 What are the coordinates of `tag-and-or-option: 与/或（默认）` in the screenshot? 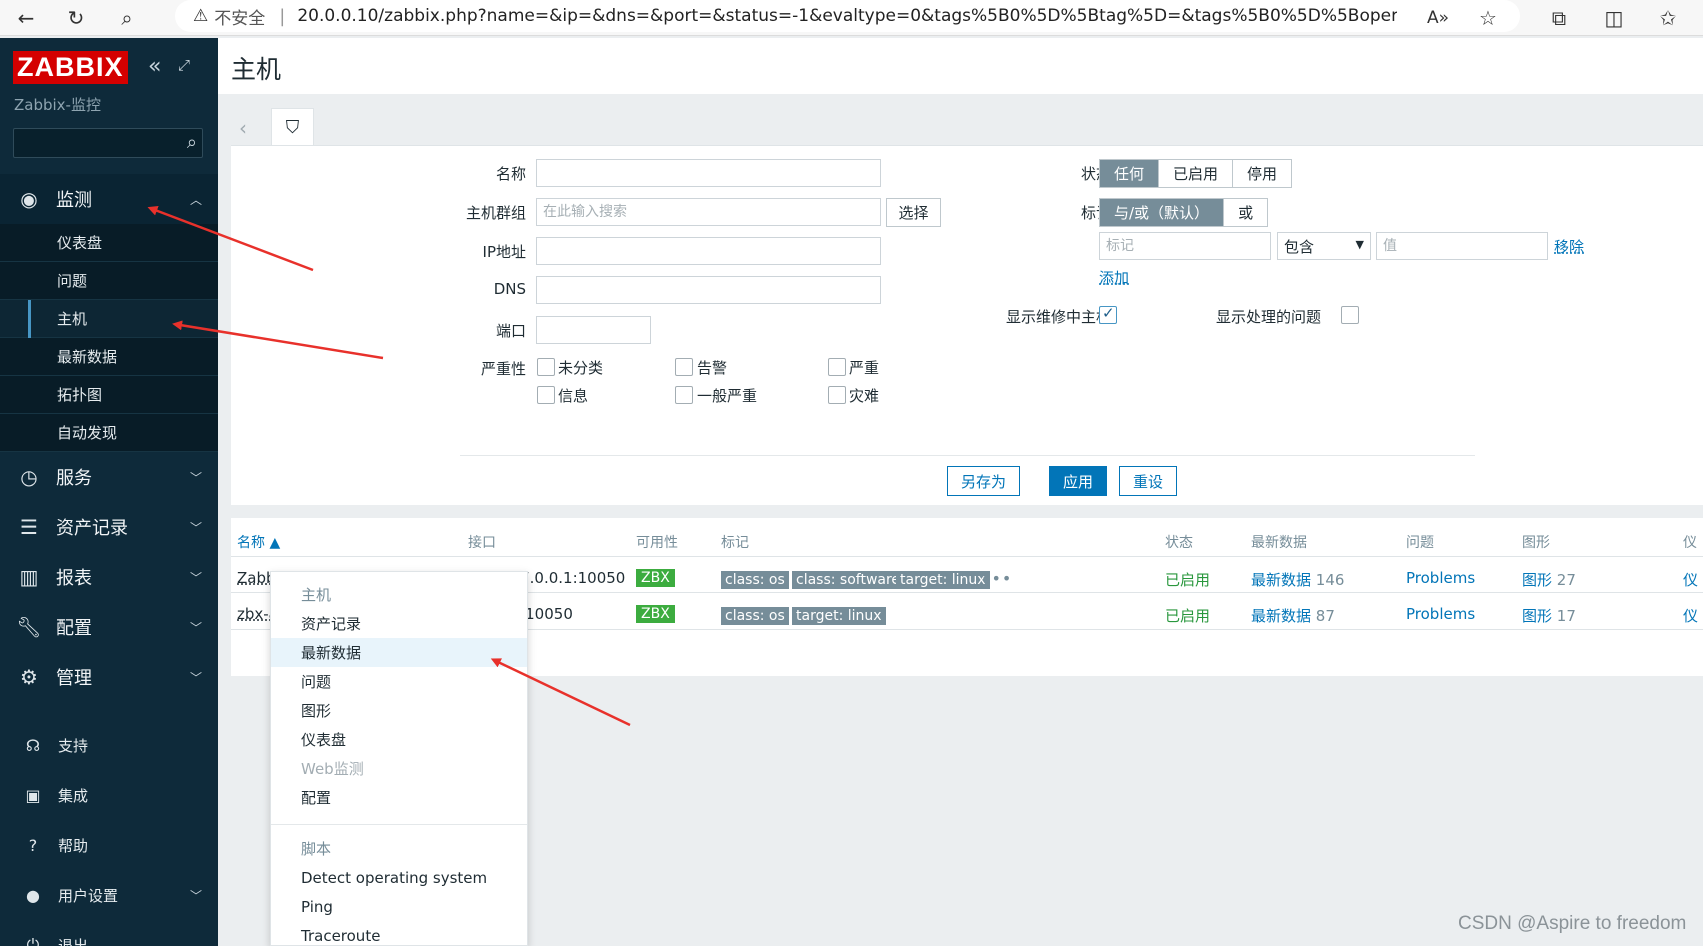 It's located at (1162, 212).